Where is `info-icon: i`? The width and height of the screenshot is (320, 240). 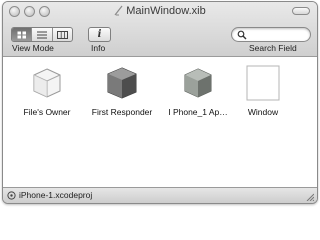
info-icon: i is located at coordinates (99, 34).